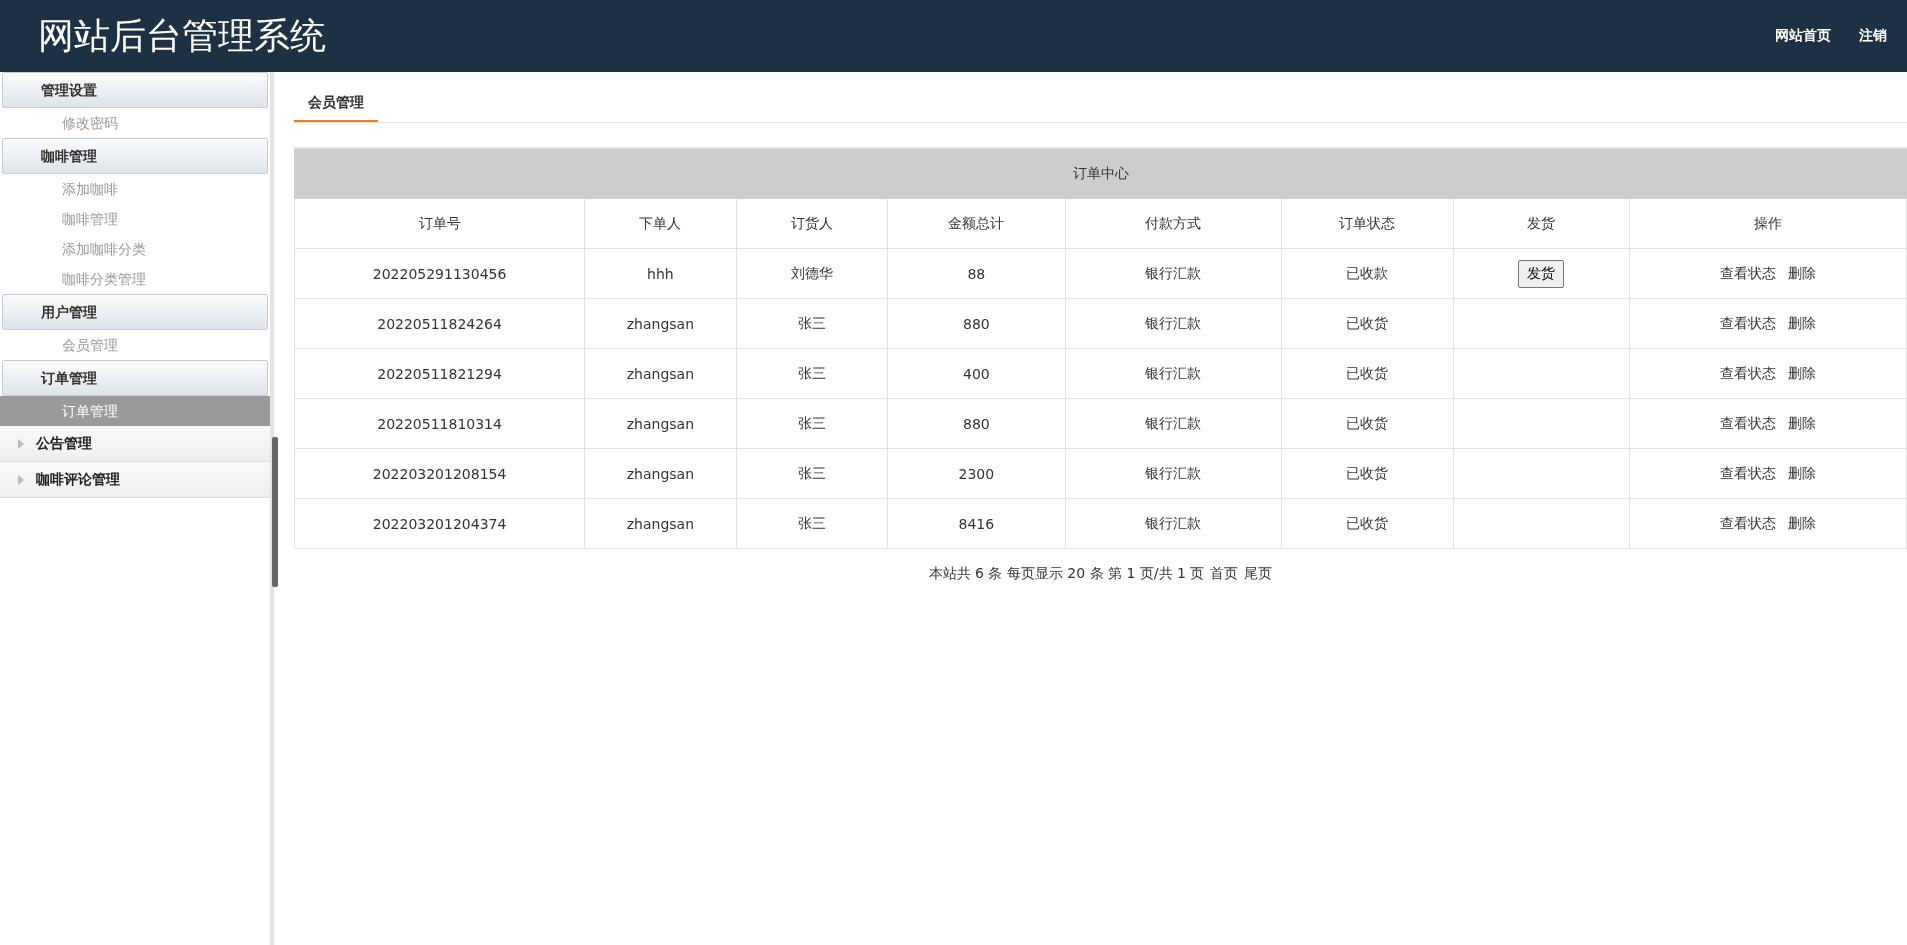 This screenshot has height=945, width=1907. Describe the element at coordinates (976, 373) in the screenshot. I see `table-cell: 400` at that location.